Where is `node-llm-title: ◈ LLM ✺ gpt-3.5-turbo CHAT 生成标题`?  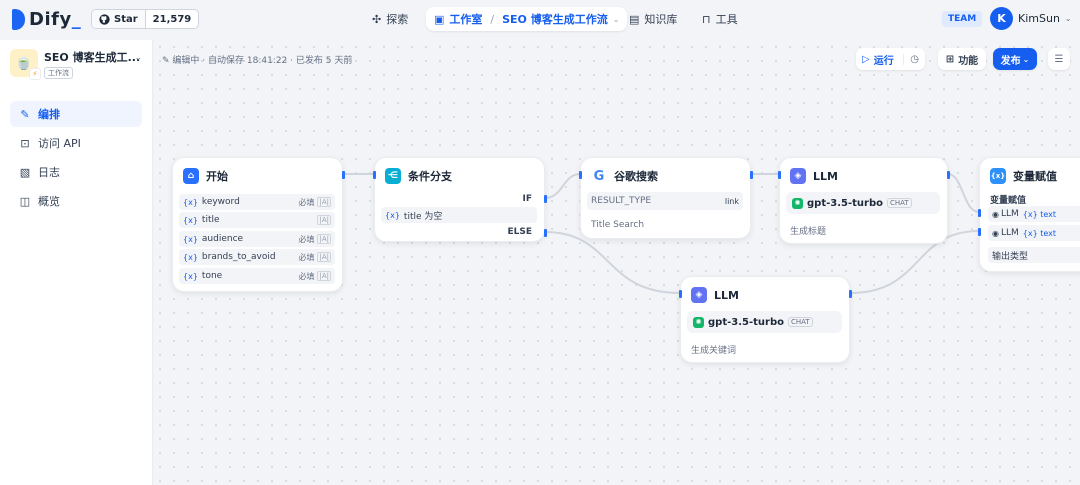
node-llm-title: ◈ LLM ✺ gpt-3.5-turbo CHAT 生成标题 is located at coordinates (864, 200).